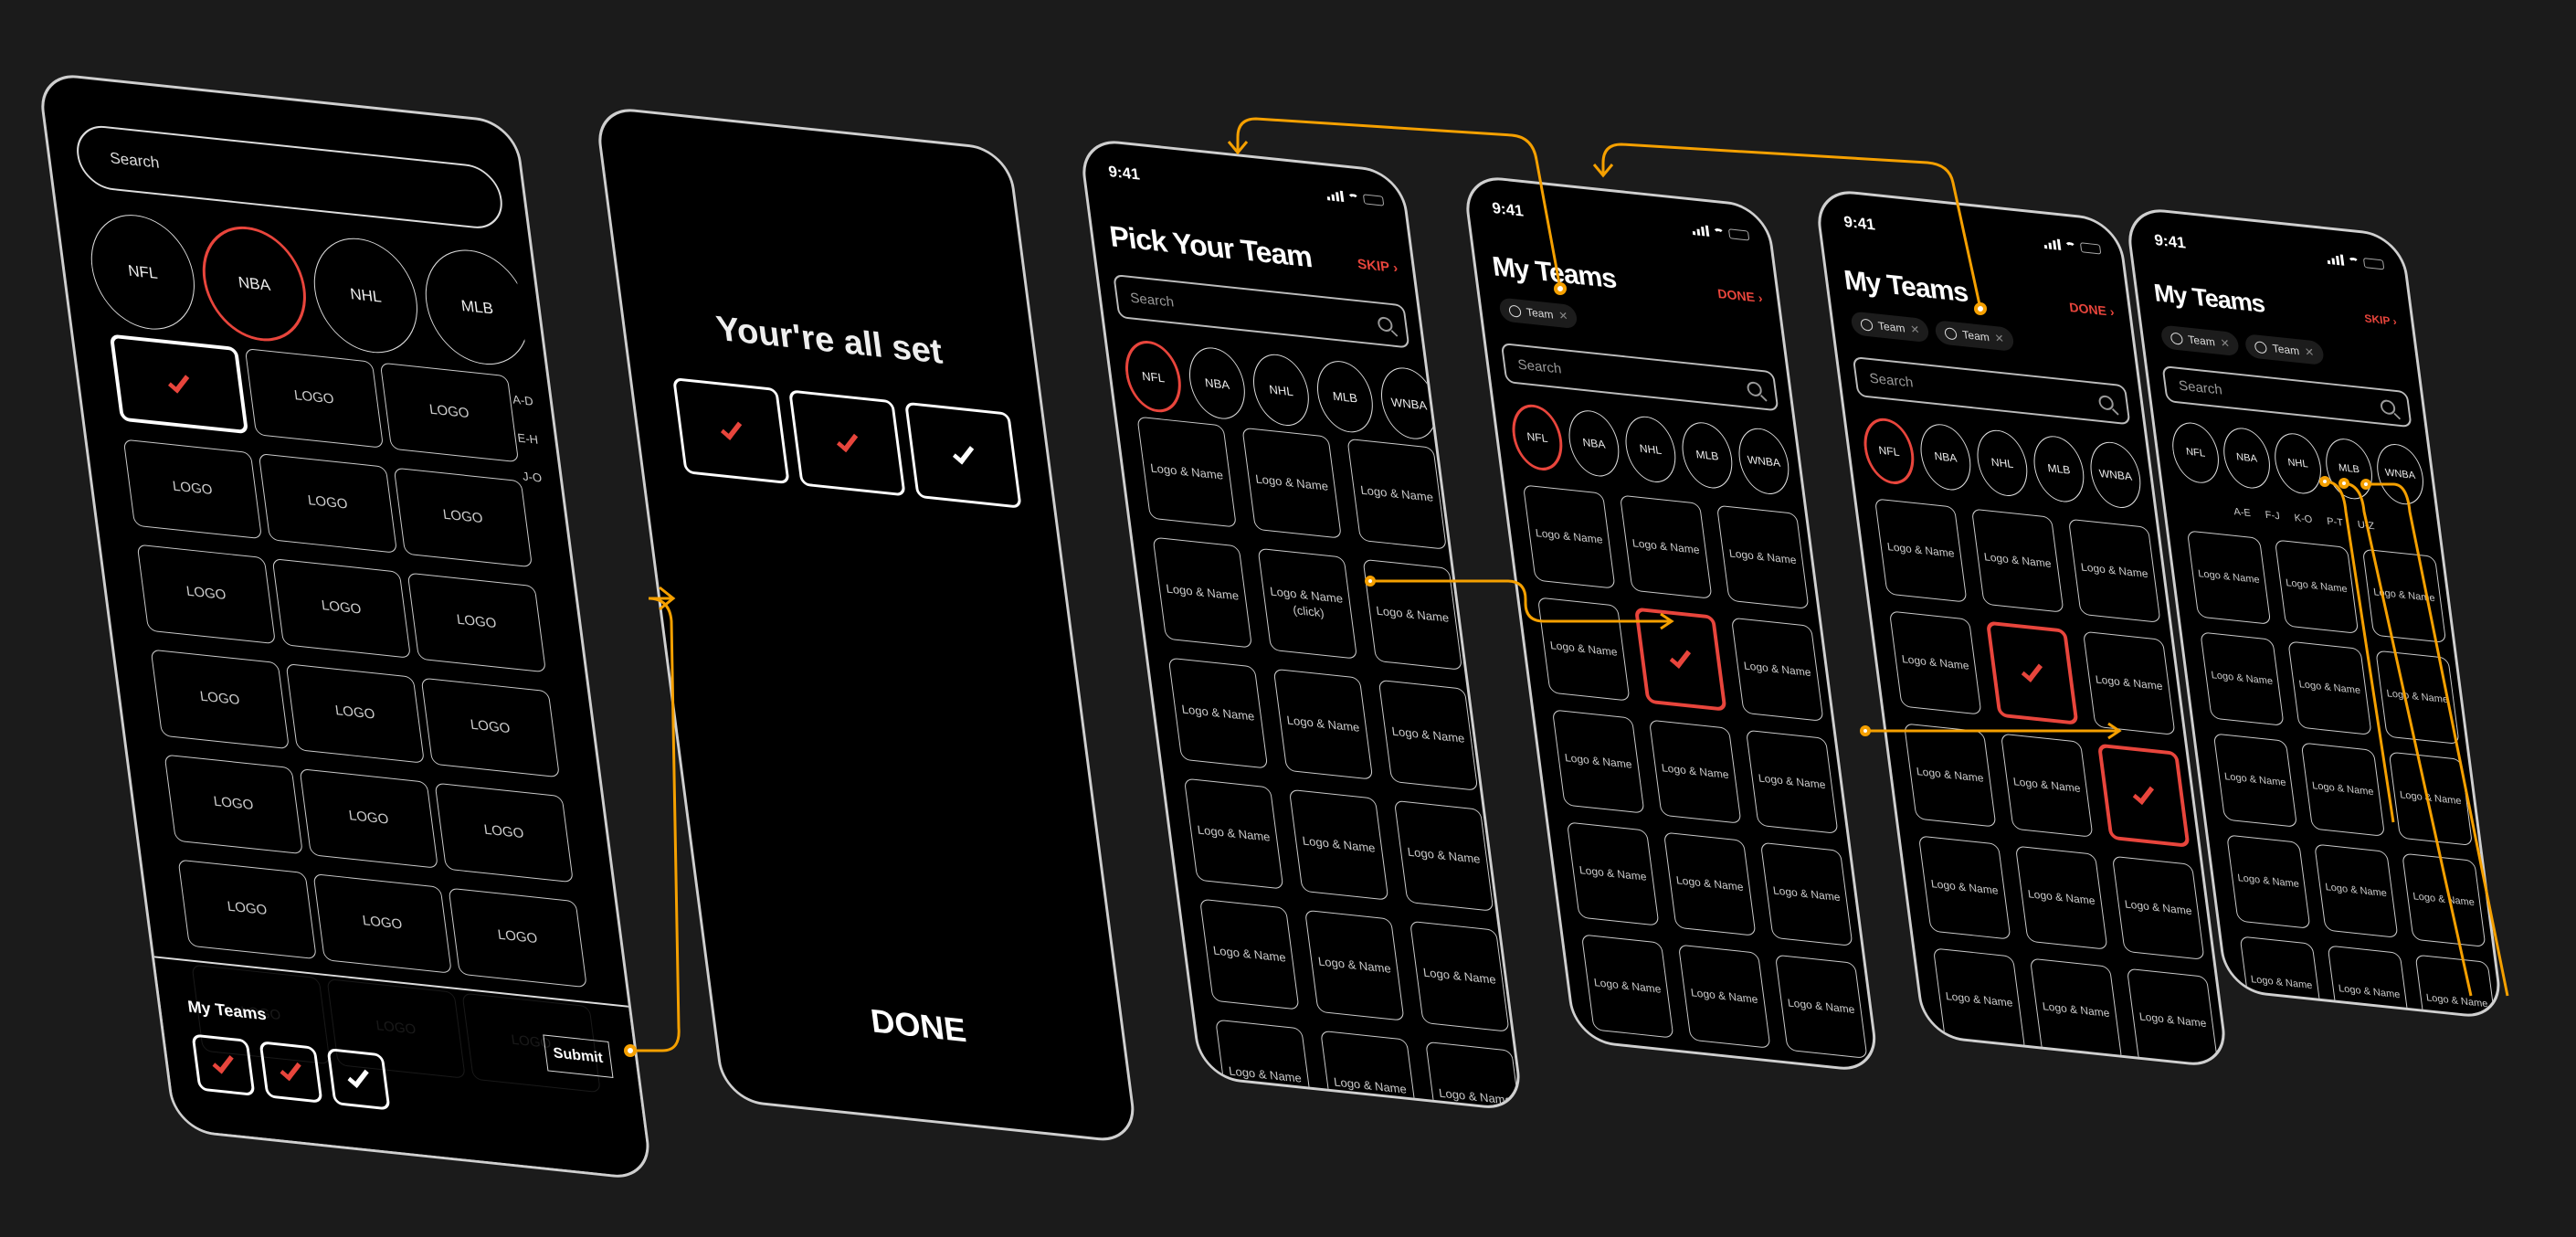 This screenshot has width=2576, height=1237. I want to click on alpha-index-item: J-O, so click(532, 478).